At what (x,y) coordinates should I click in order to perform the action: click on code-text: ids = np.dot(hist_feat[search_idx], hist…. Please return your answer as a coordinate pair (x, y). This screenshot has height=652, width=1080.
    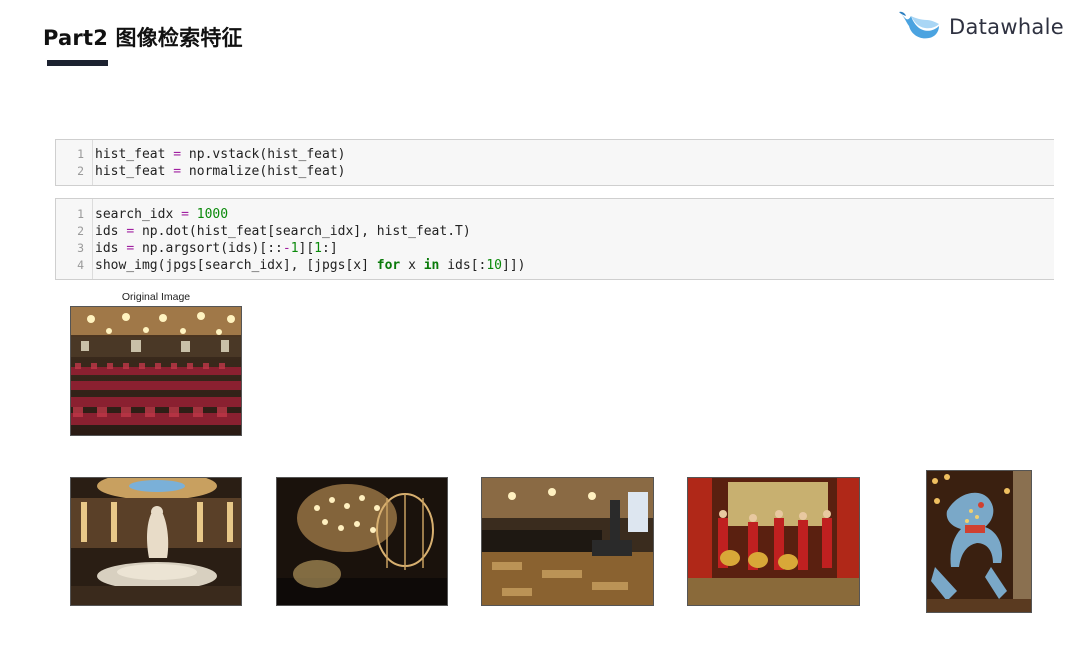
    Looking at the image, I should click on (283, 231).